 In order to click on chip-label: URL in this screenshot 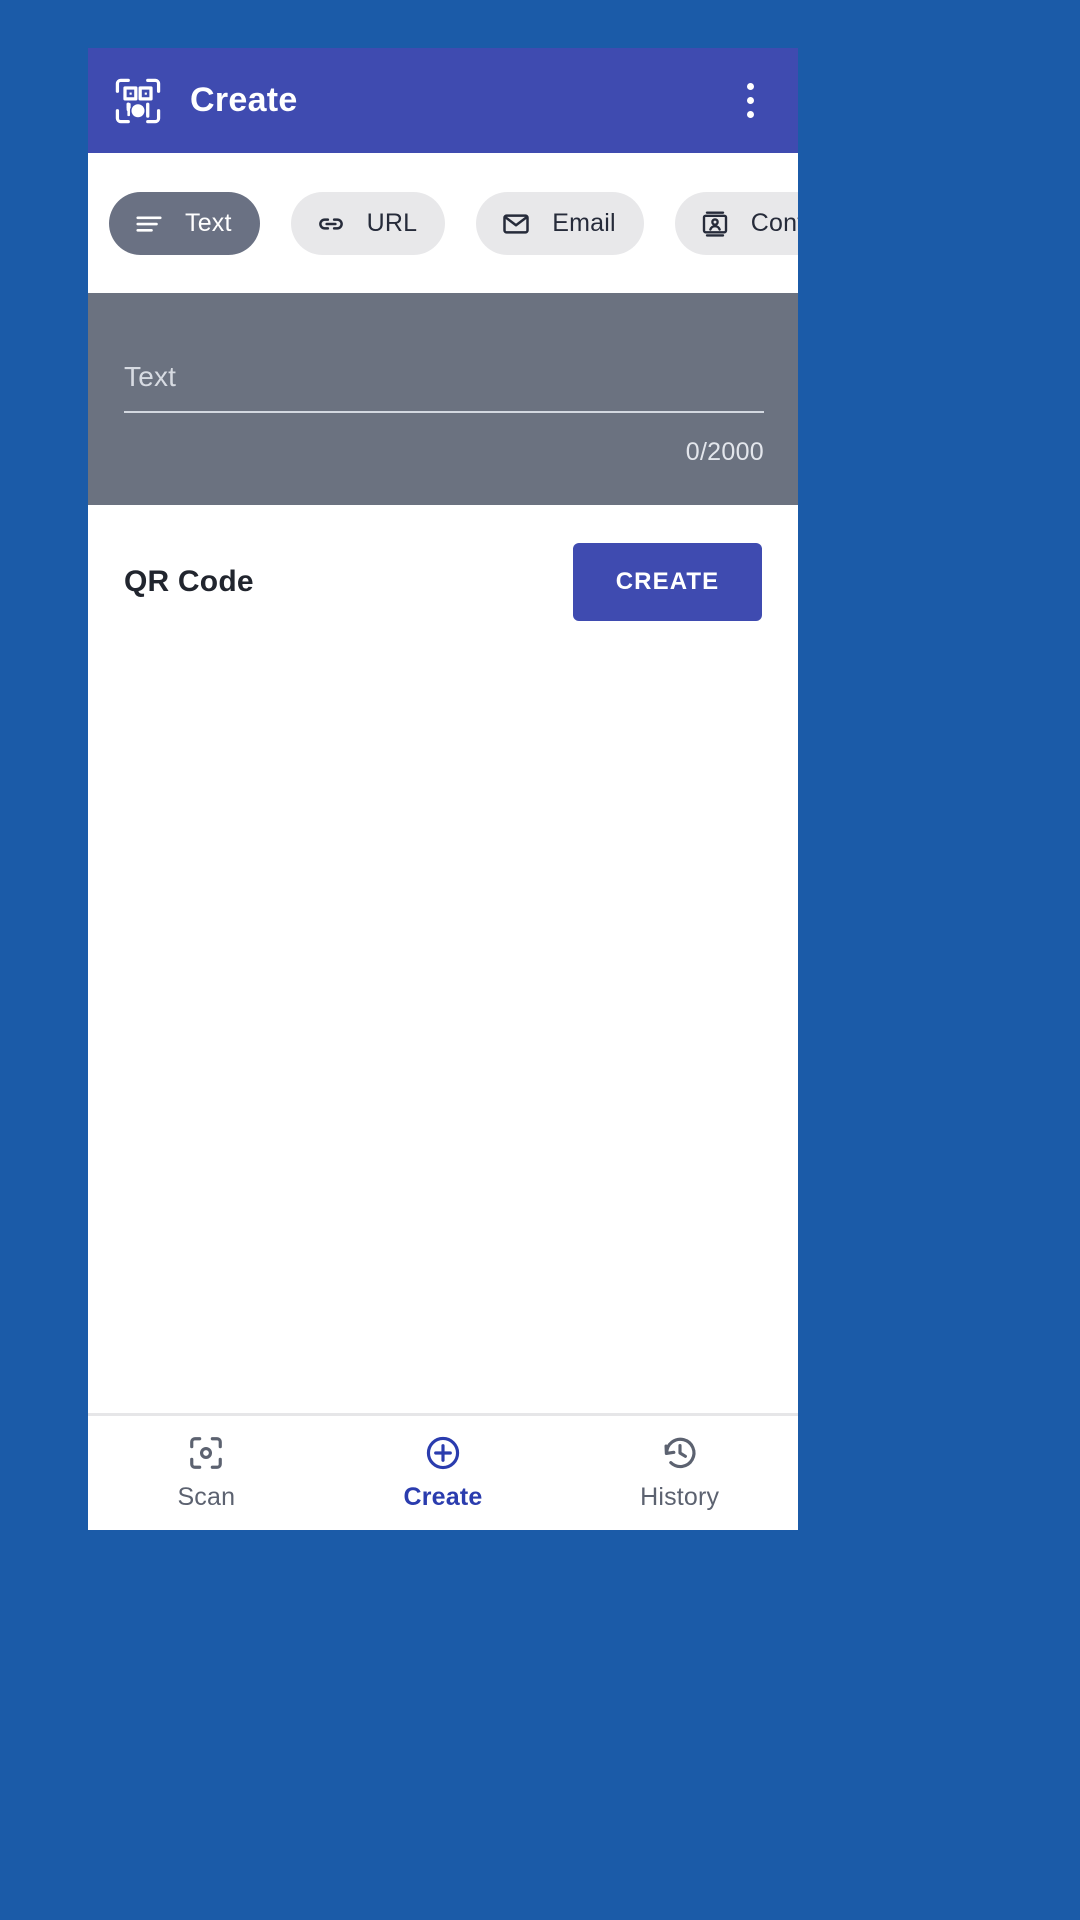, I will do `click(392, 223)`.